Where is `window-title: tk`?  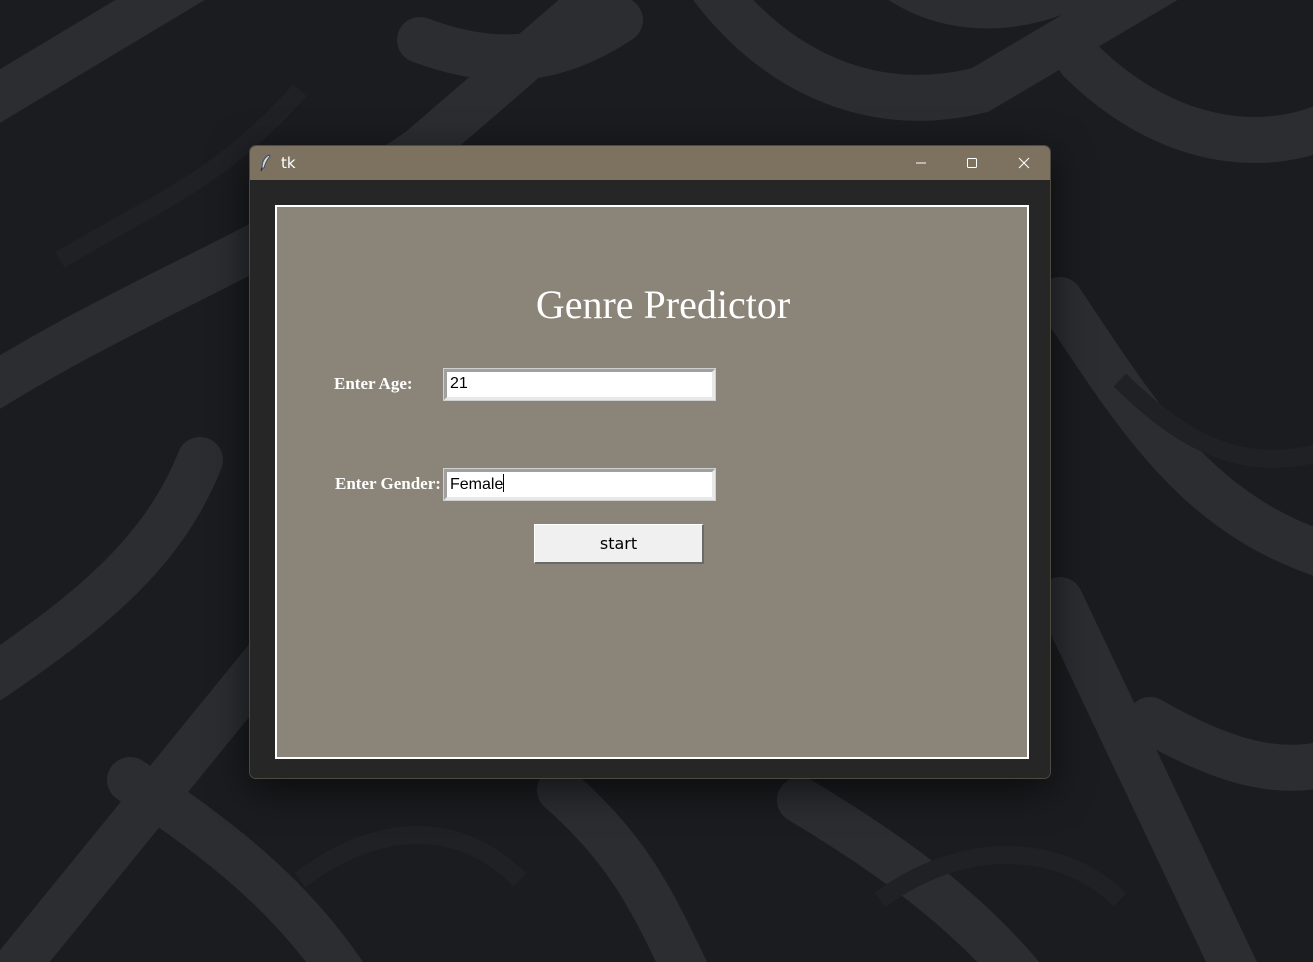 window-title: tk is located at coordinates (288, 163).